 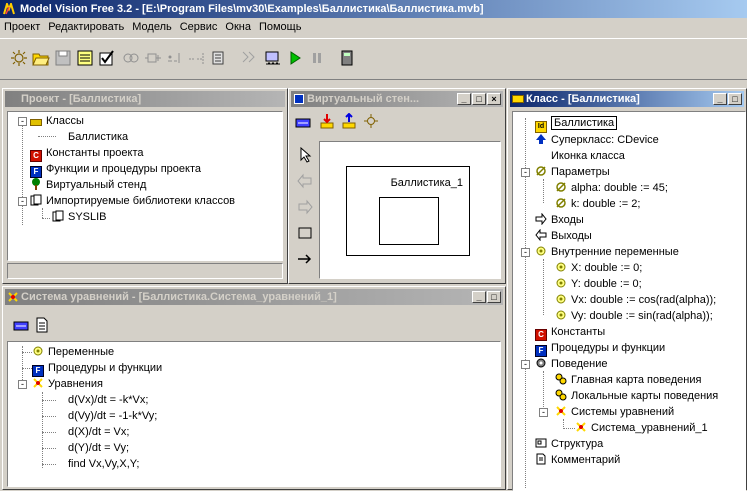 I want to click on stand-tools-panel, so click(x=306, y=210).